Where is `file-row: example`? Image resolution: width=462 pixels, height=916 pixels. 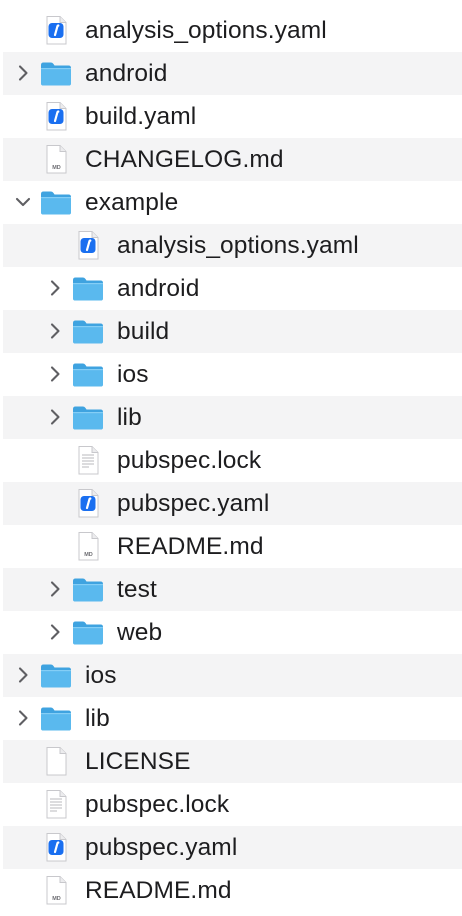
file-row: example is located at coordinates (231, 202).